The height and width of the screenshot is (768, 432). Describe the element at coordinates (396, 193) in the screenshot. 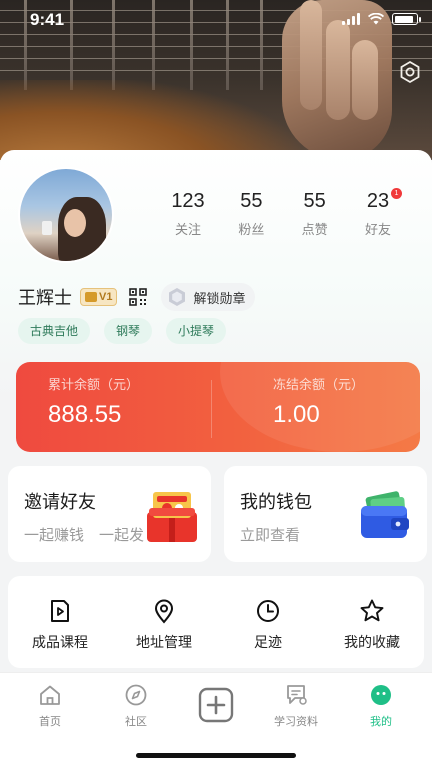

I see `notification-badge: 1` at that location.